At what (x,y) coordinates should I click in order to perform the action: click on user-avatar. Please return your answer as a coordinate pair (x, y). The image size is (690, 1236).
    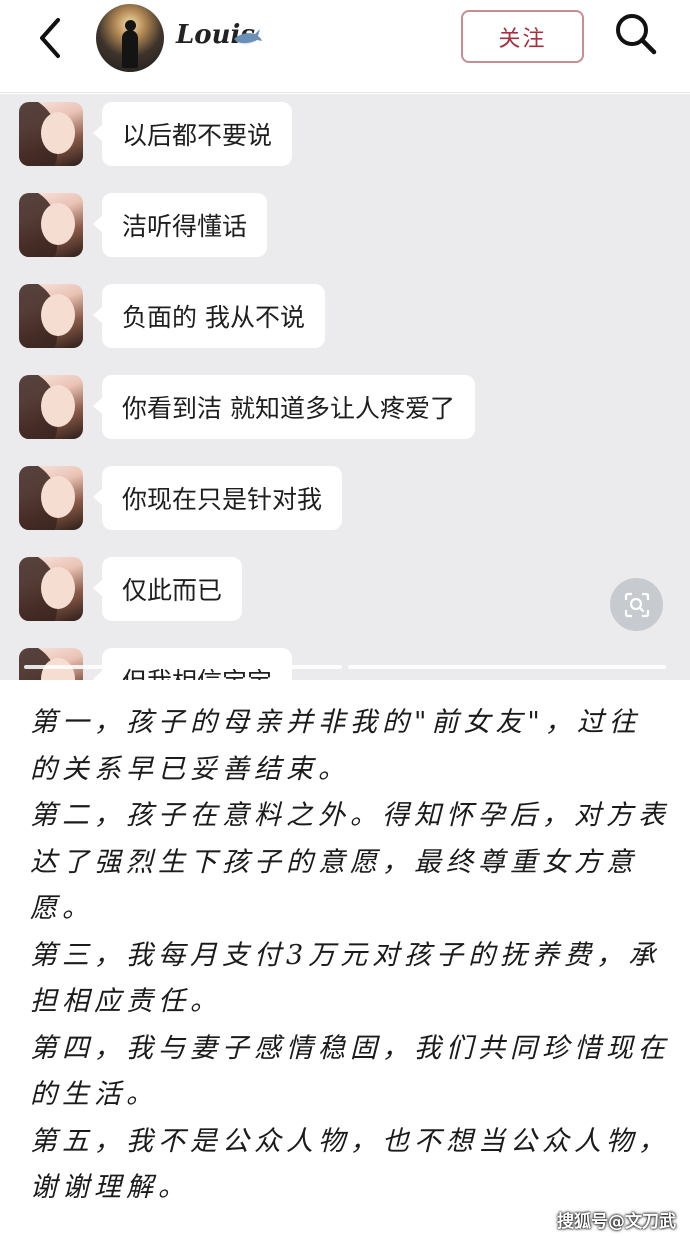
    Looking at the image, I should click on (130, 38).